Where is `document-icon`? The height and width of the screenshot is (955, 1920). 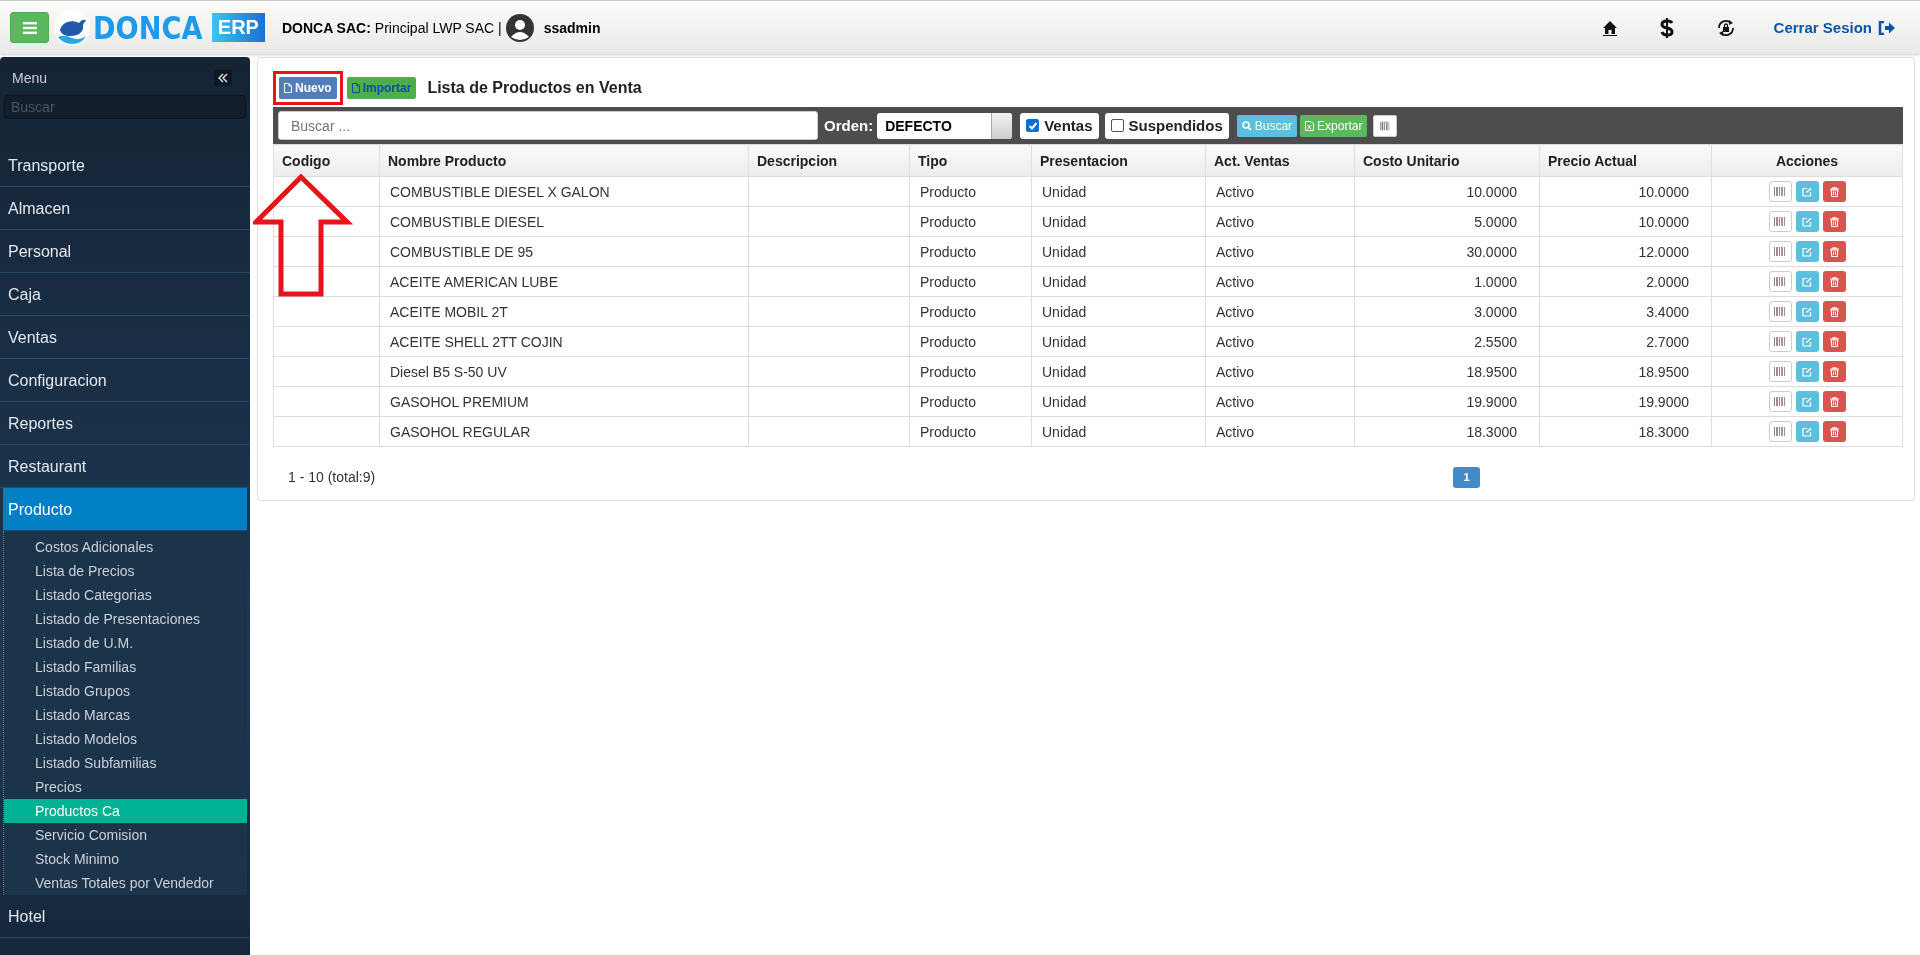
document-icon is located at coordinates (355, 88).